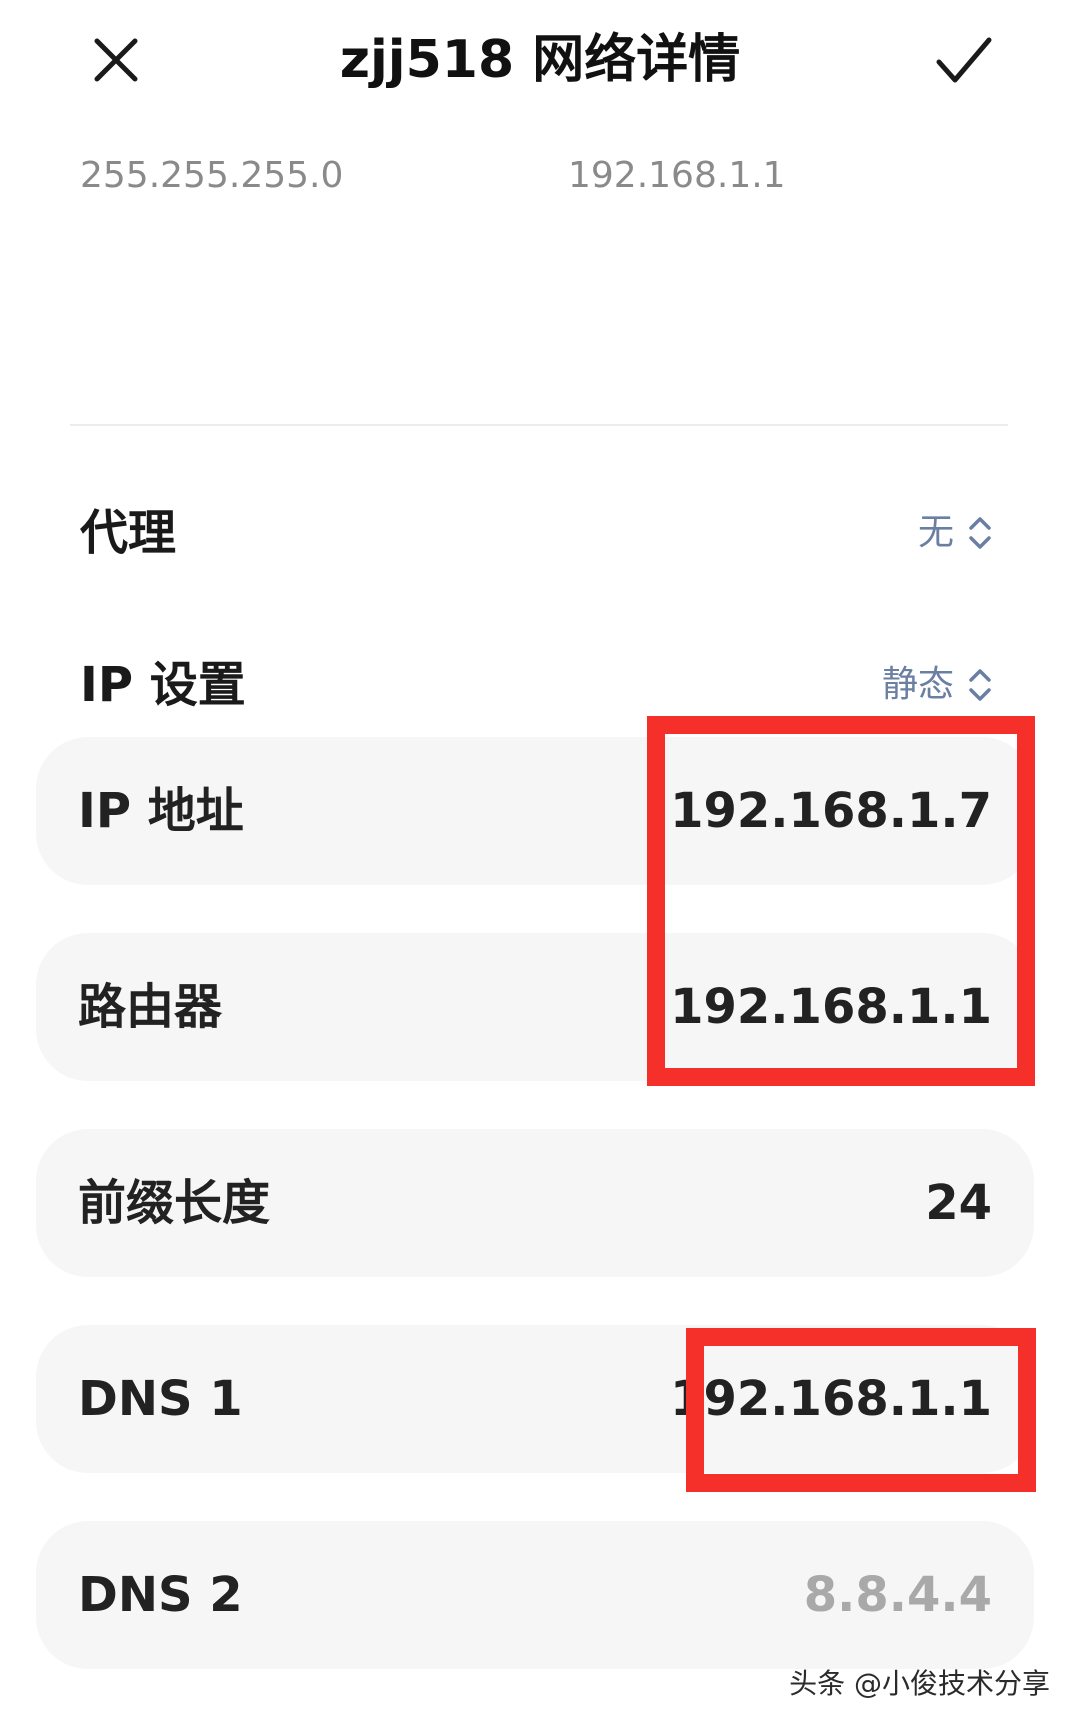 The image size is (1080, 1718). I want to click on prefix-length-value: 24, so click(958, 1203).